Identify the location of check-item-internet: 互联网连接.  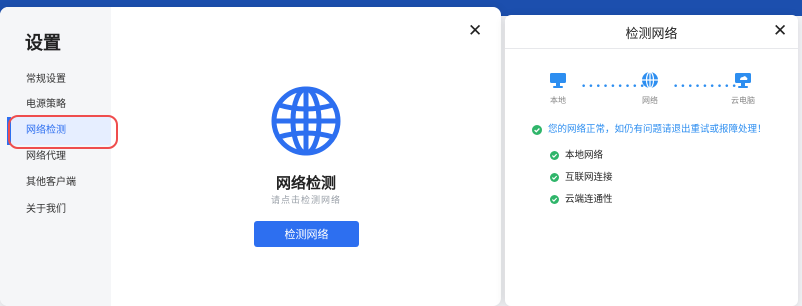
(581, 176).